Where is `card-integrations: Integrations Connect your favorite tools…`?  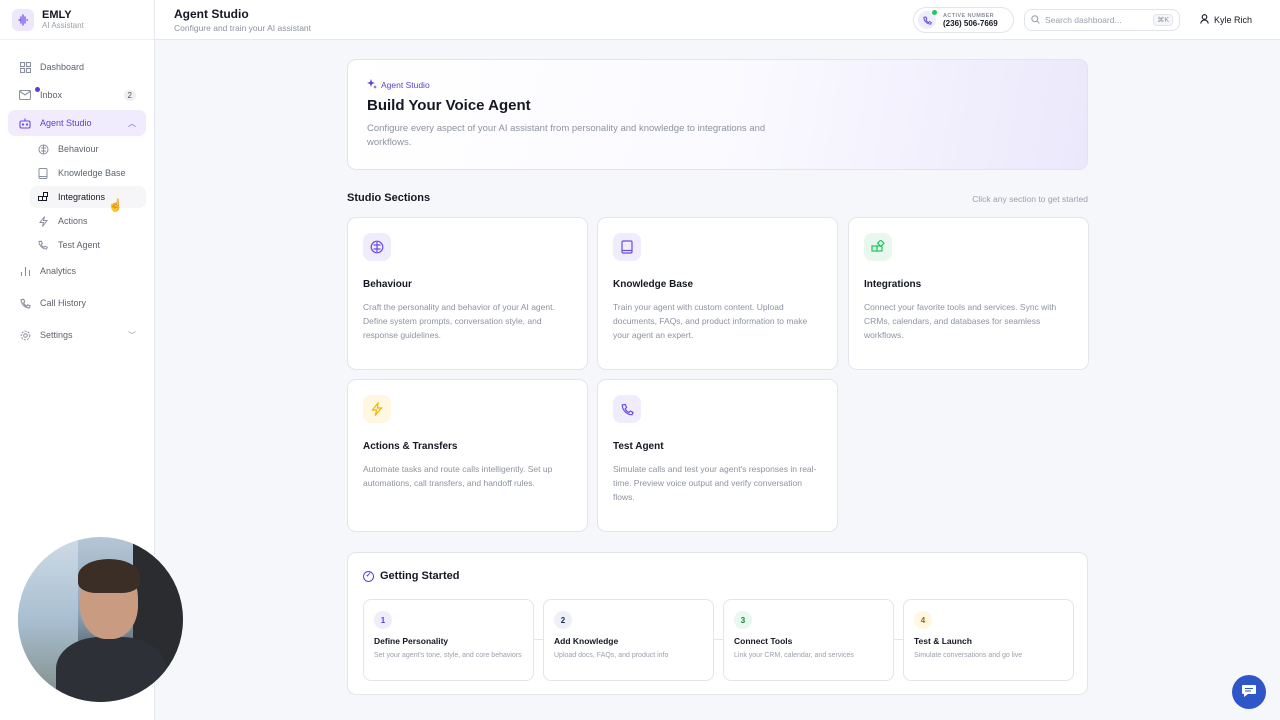
card-integrations: Integrations Connect your favorite tools… is located at coordinates (968, 293).